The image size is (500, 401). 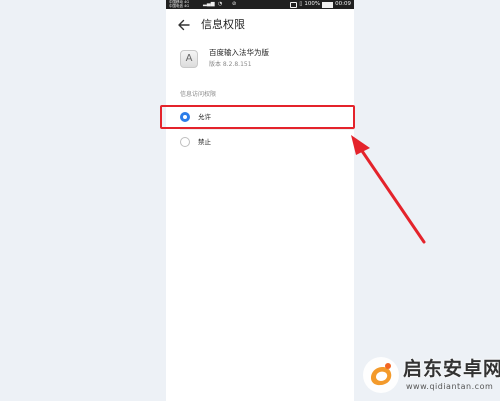 I want to click on option-deny-label: 禁止, so click(x=204, y=142).